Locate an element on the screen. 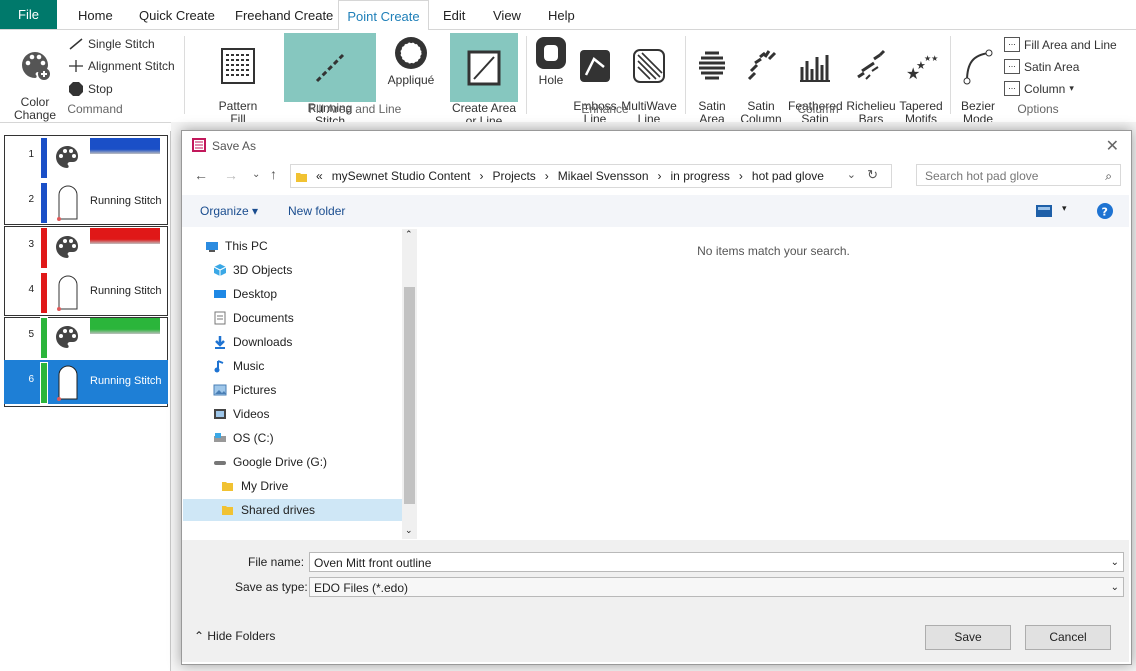 Image resolution: width=1136 pixels, height=671 pixels. breadcrumb-item: mySewnet Studio Content is located at coordinates (401, 176).